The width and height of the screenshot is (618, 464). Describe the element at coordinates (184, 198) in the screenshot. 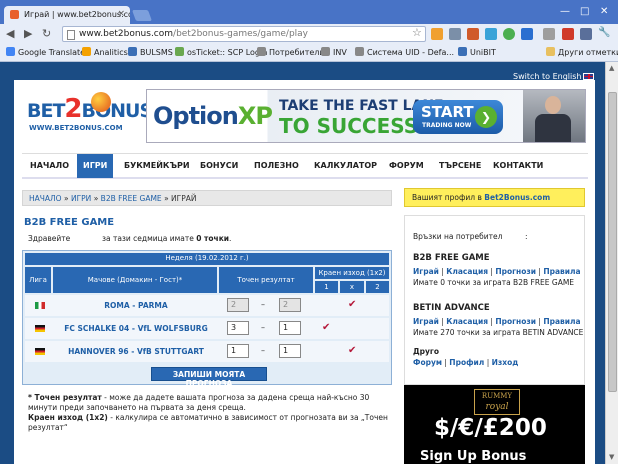

I see `breadcrumb-current: ИГРАЙ` at that location.